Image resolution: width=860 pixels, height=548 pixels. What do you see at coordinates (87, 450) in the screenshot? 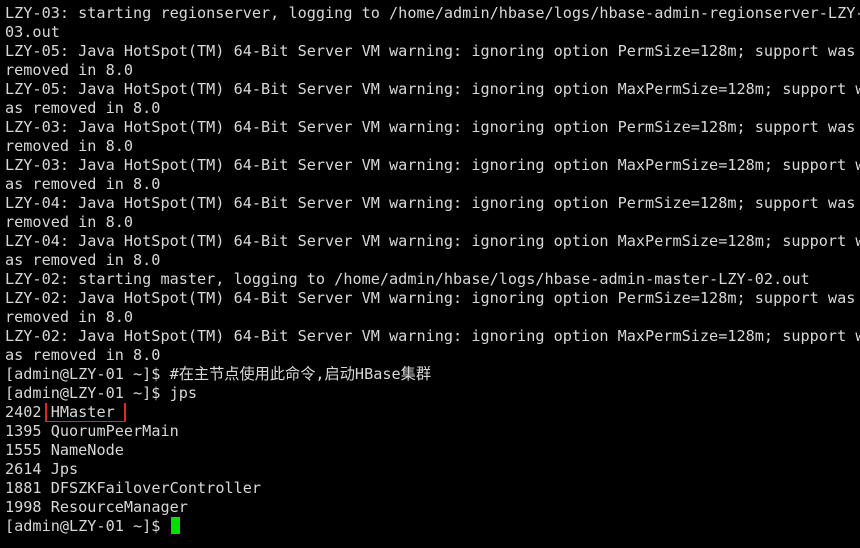
I see `process-name: NameNode` at bounding box center [87, 450].